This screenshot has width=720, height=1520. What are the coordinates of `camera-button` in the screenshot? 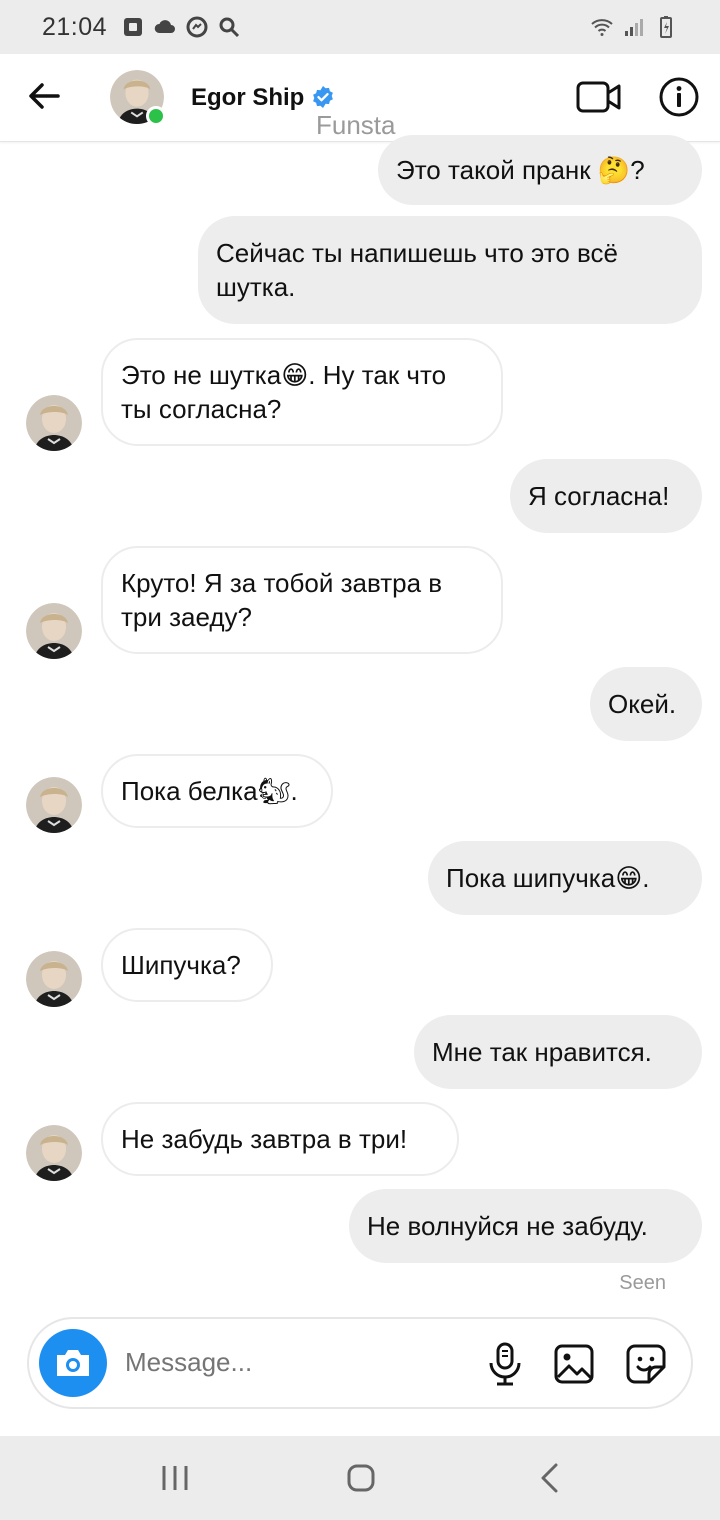 It's located at (73, 1363).